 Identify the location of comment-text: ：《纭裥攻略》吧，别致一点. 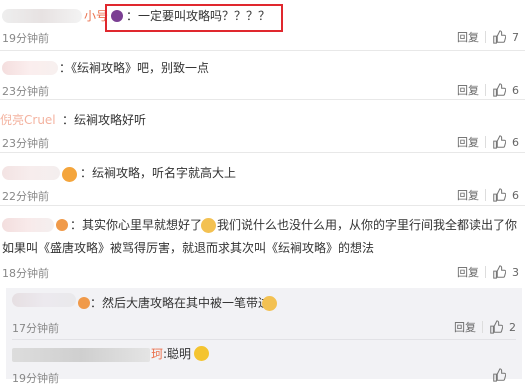
(134, 68).